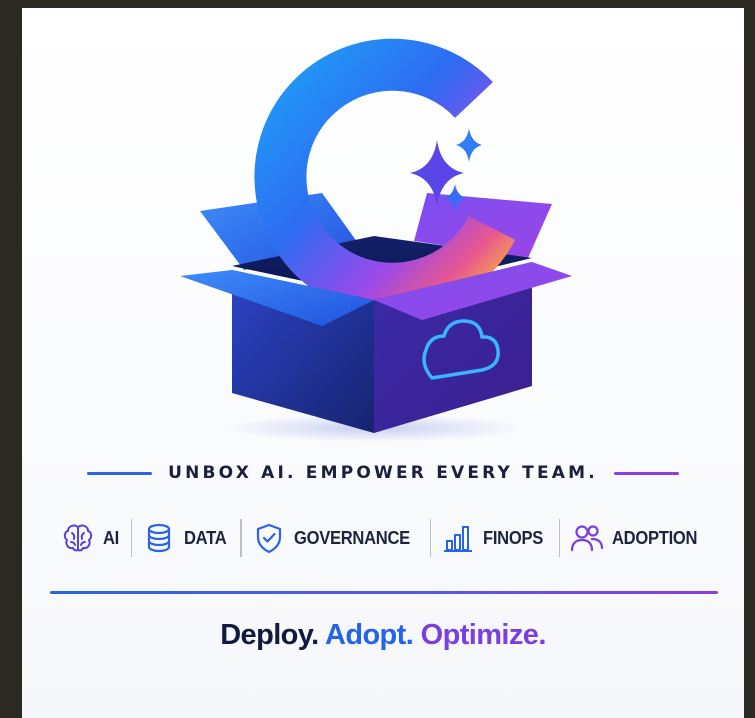 This screenshot has height=718, width=755. What do you see at coordinates (111, 537) in the screenshot?
I see `feature-label: AI` at bounding box center [111, 537].